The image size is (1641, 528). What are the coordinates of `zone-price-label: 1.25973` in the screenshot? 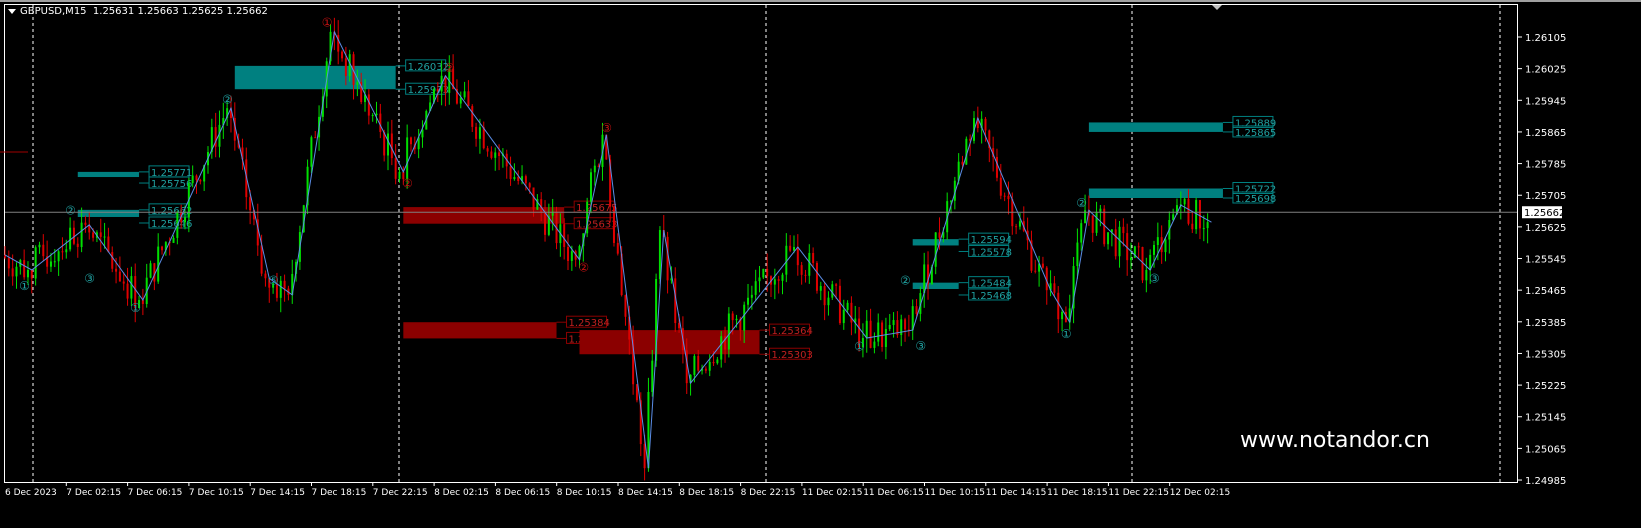 It's located at (428, 90).